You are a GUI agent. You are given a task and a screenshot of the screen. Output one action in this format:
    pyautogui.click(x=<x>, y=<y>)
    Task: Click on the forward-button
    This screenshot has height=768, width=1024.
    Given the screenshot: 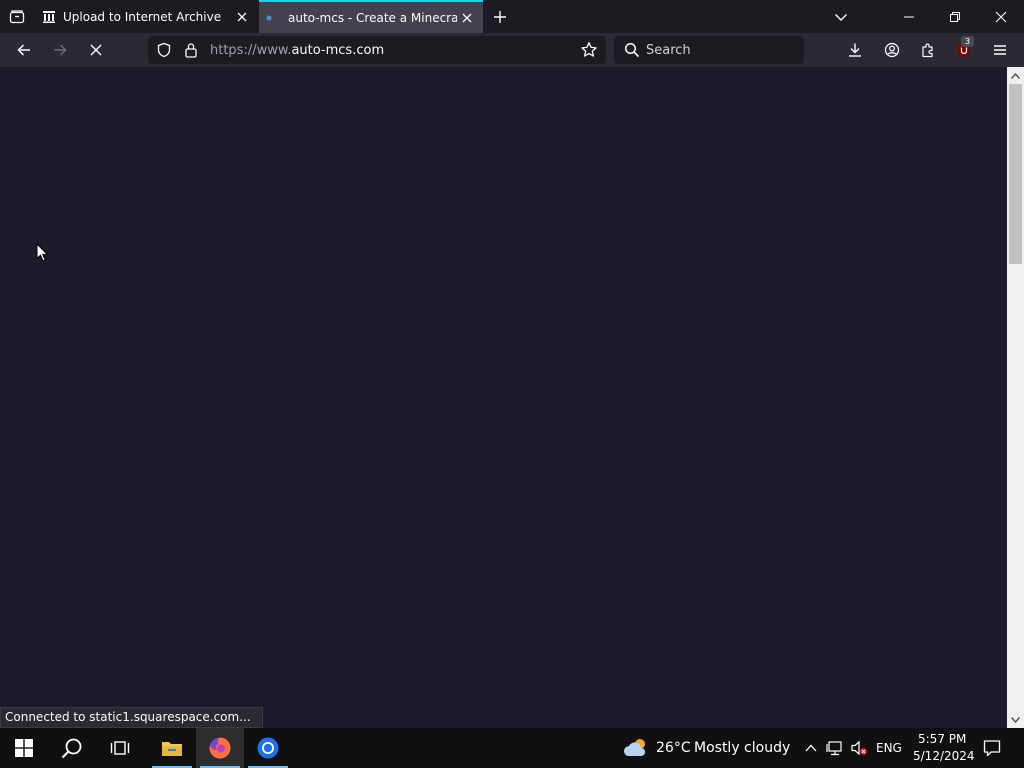 What is the action you would take?
    pyautogui.click(x=60, y=50)
    